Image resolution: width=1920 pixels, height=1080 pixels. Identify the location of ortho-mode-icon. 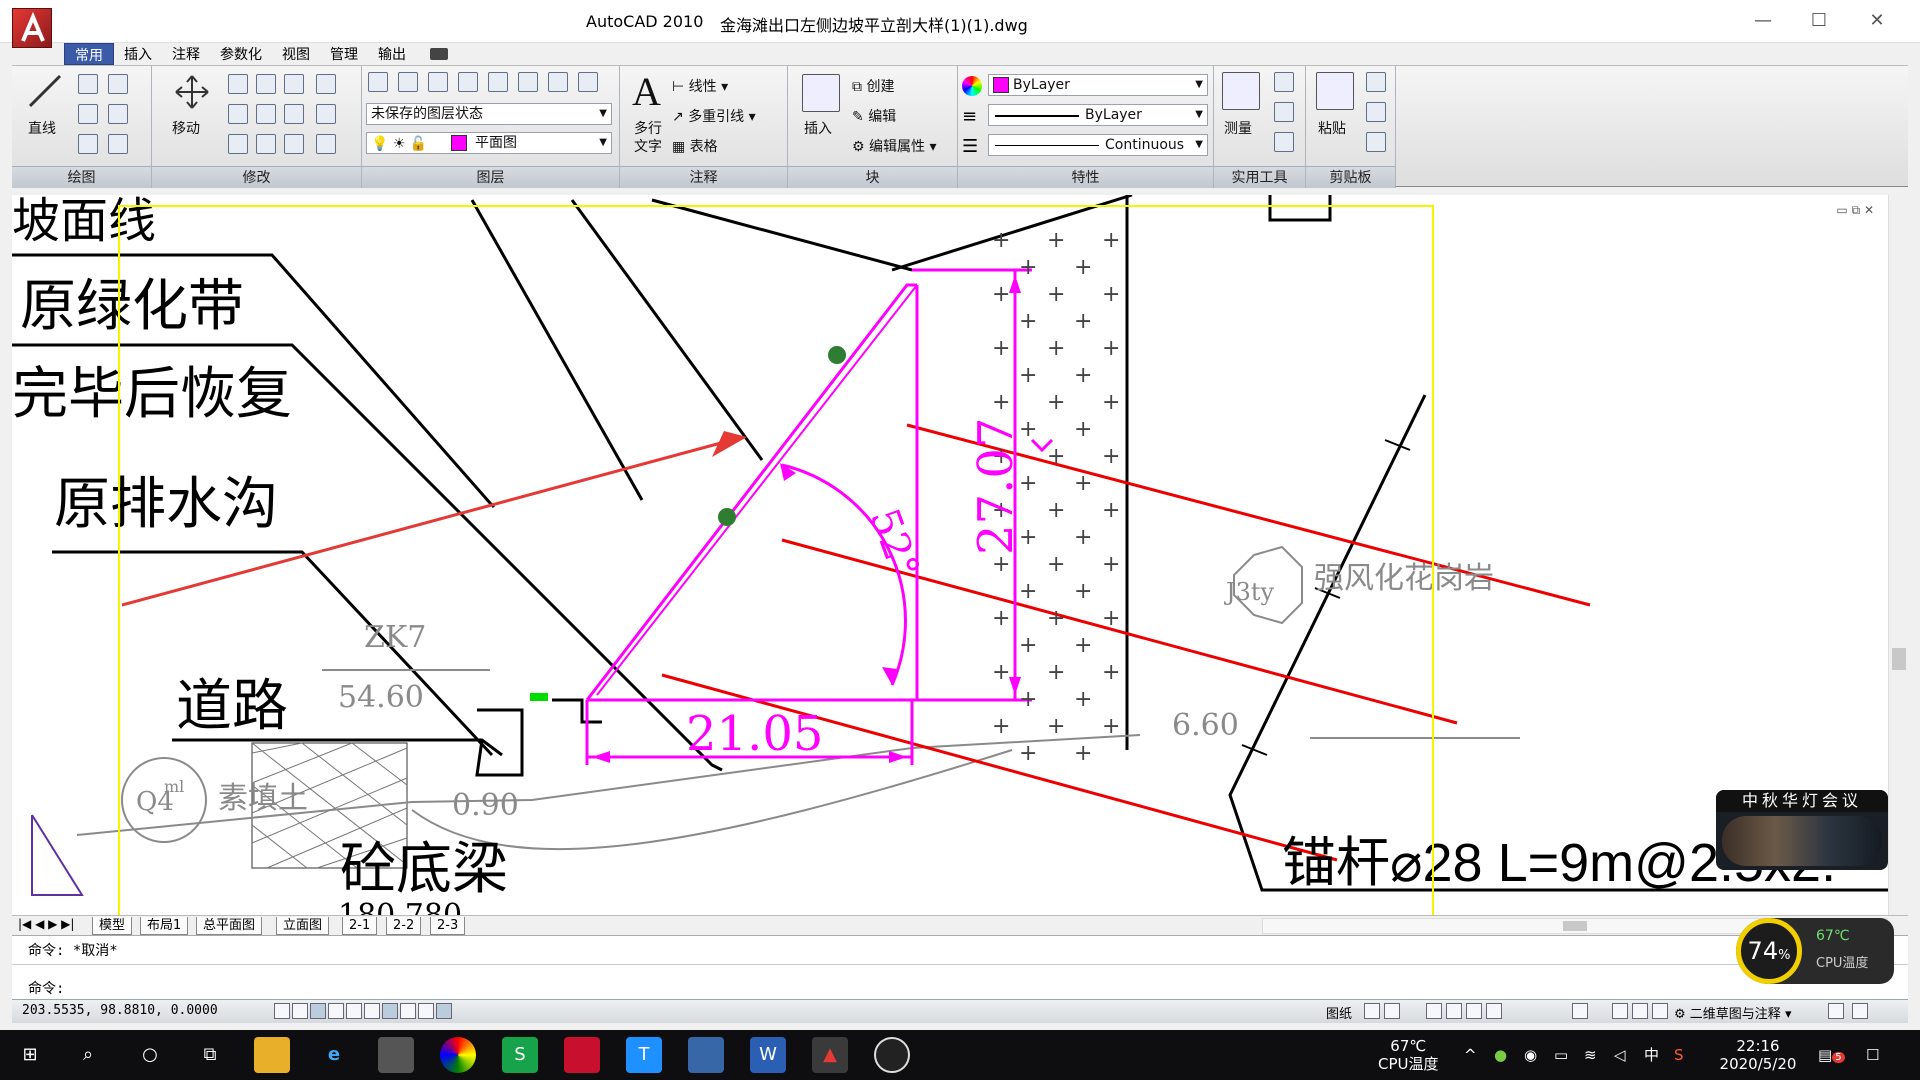
(318, 1011).